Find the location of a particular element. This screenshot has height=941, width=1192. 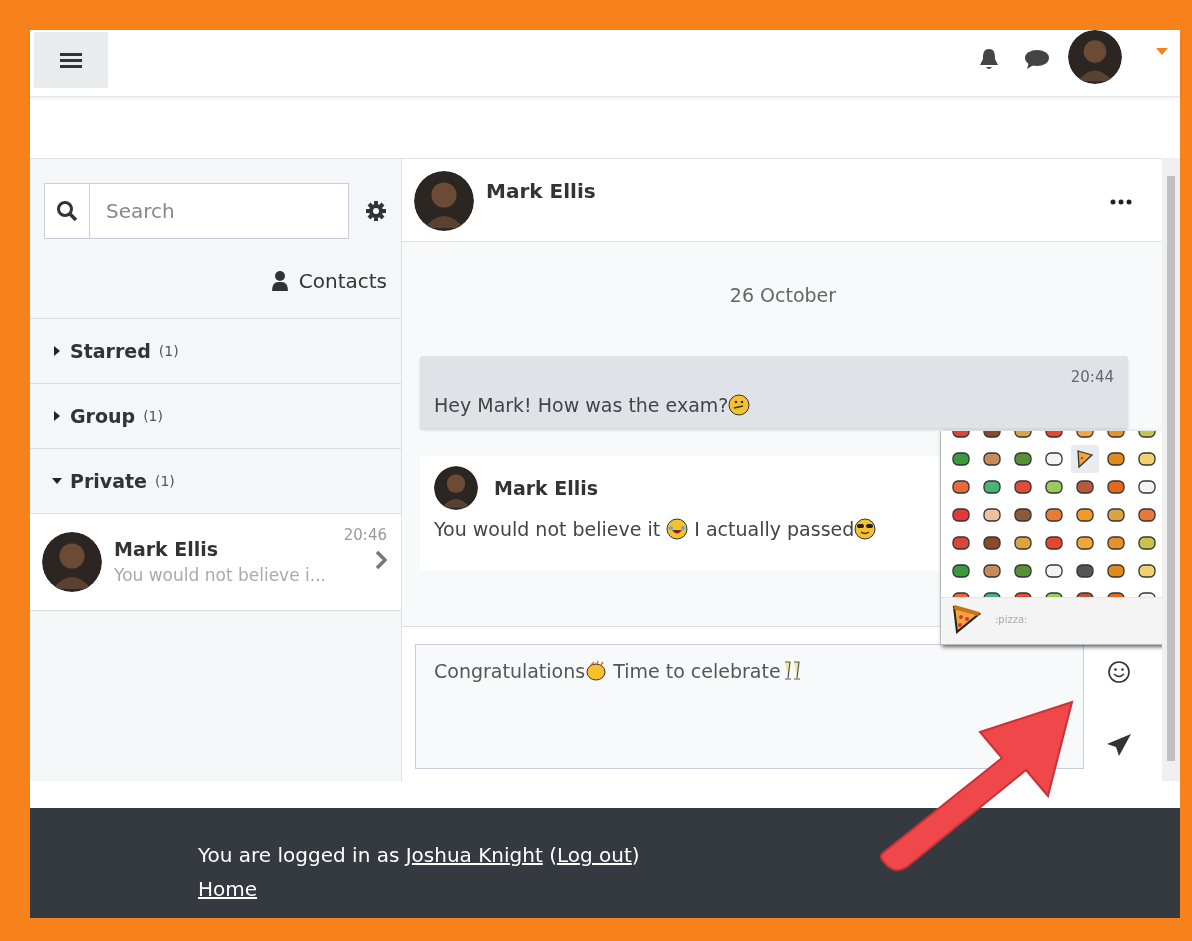

sender-name: Mark Ellis is located at coordinates (546, 488).